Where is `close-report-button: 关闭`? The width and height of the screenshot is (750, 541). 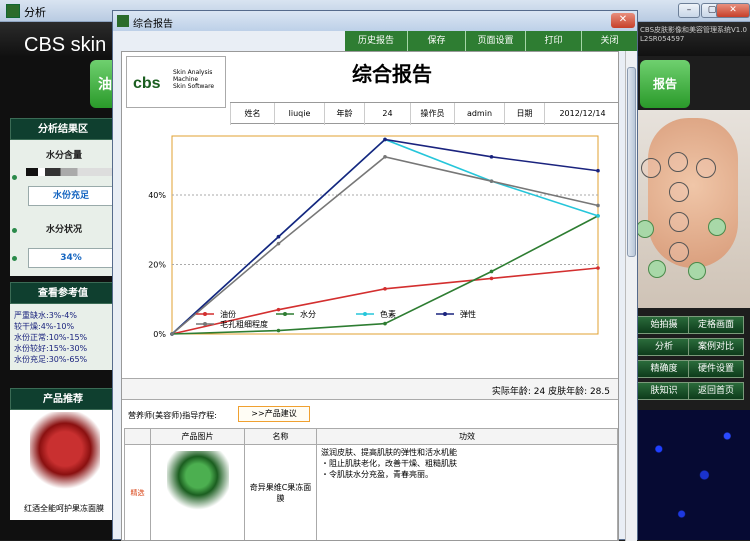 close-report-button: 关闭 is located at coordinates (609, 41).